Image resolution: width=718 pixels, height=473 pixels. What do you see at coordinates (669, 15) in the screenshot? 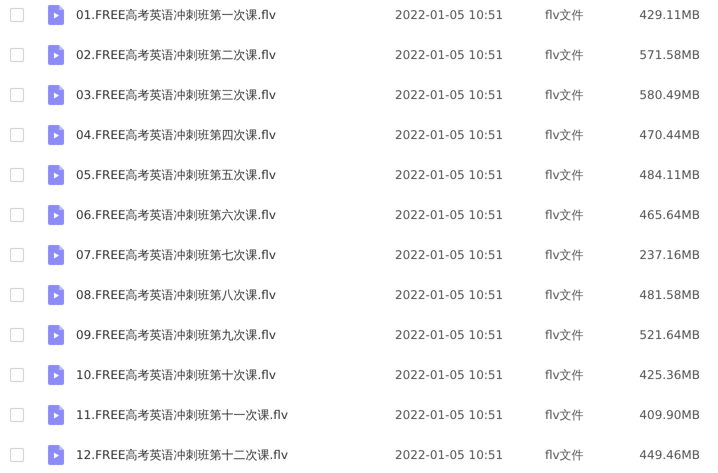
I see `file-size: 429.11MB` at bounding box center [669, 15].